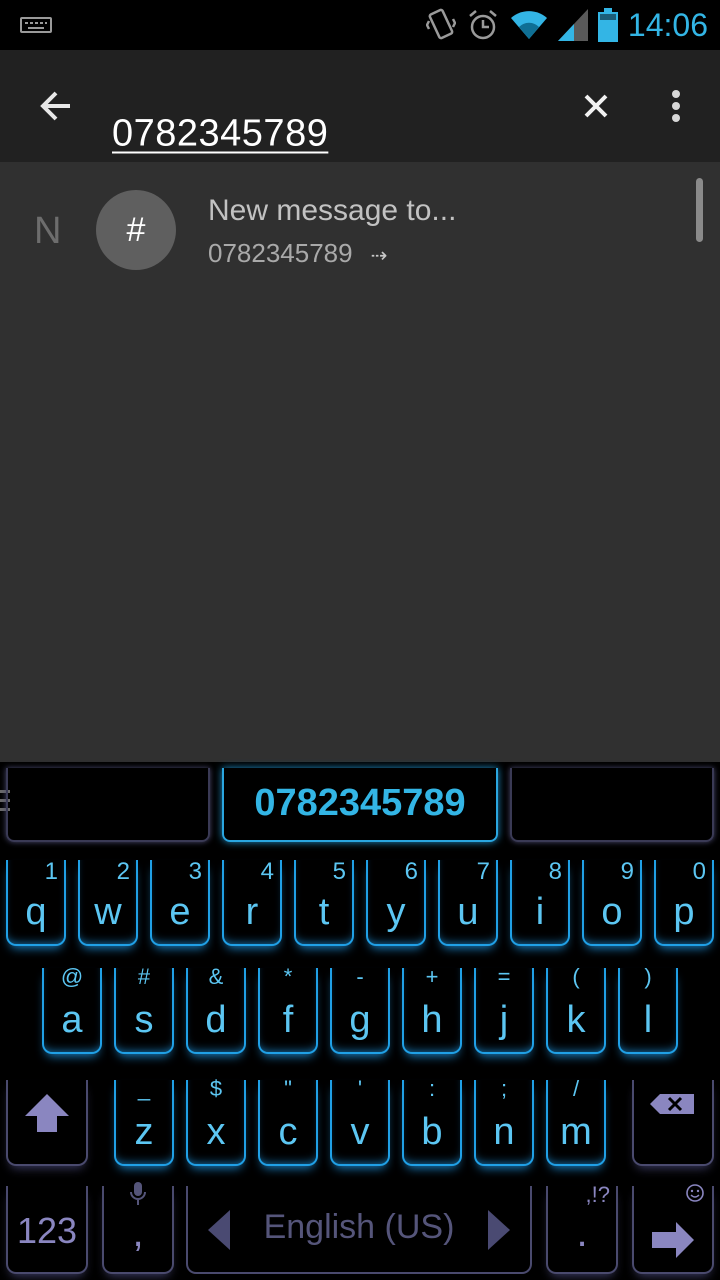 Image resolution: width=720 pixels, height=1280 pixels. I want to click on key-u: 7u, so click(468, 902).